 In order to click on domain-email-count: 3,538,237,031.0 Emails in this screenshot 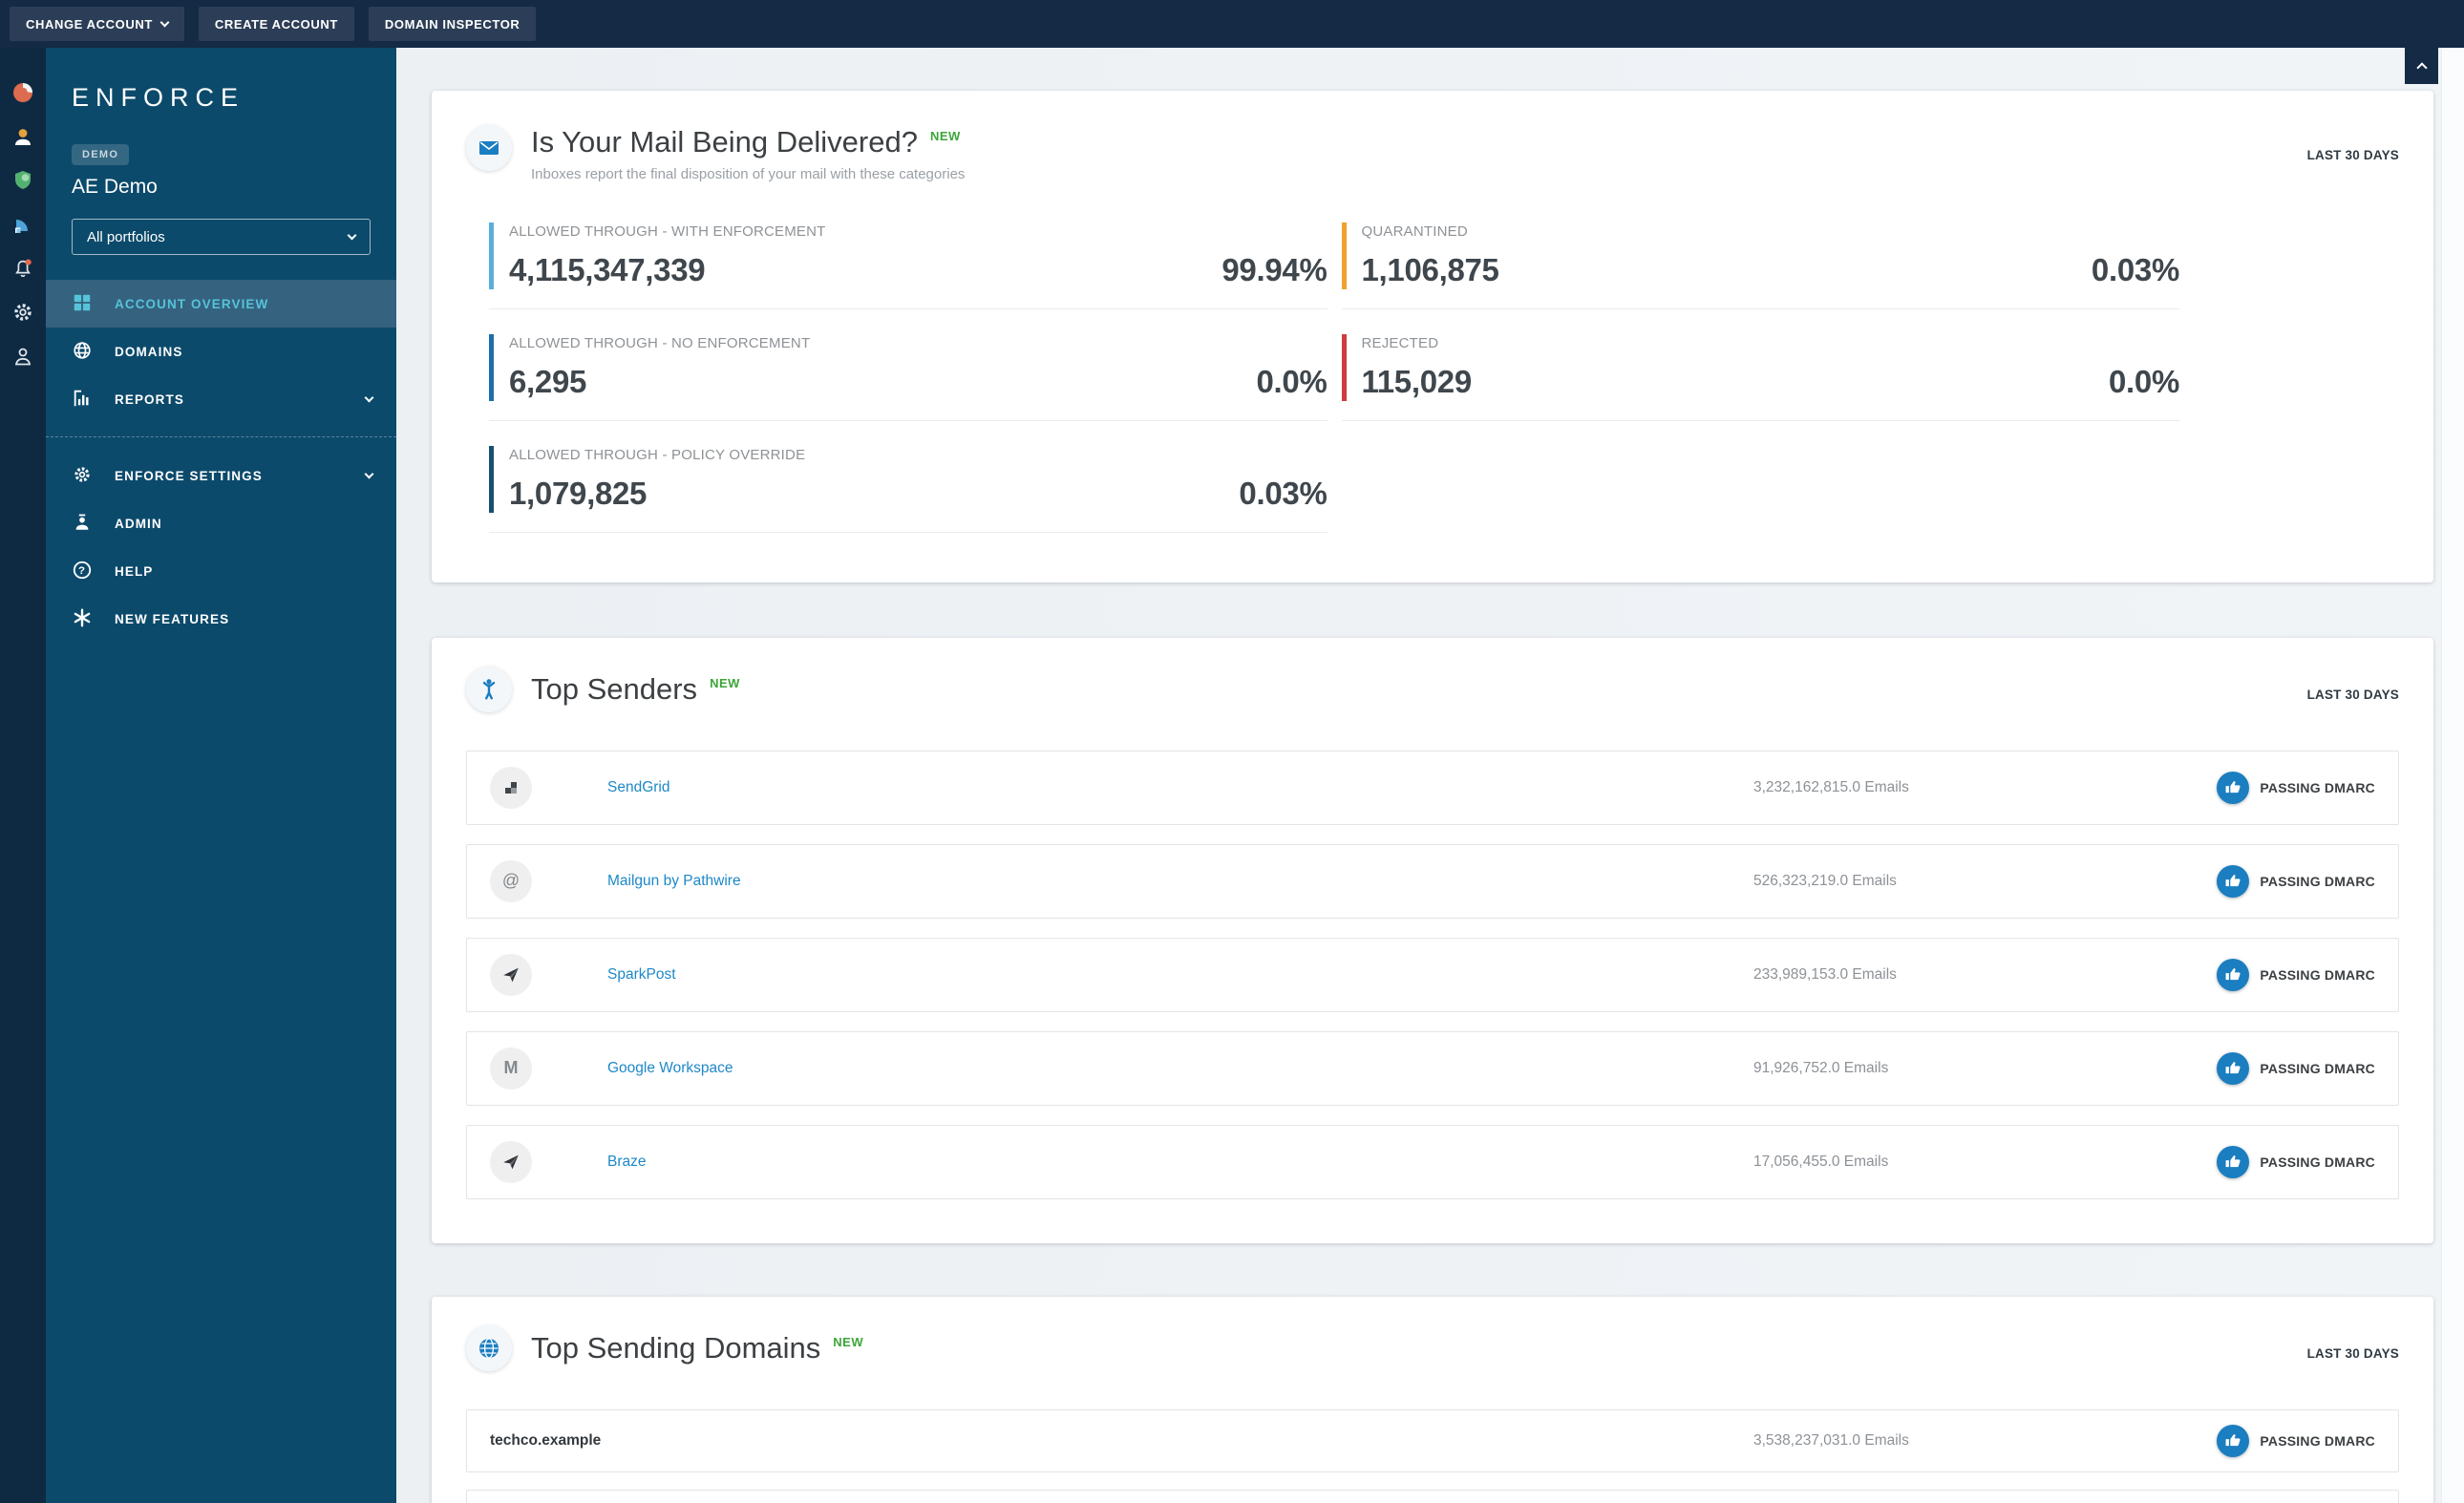, I will do `click(1831, 1440)`.